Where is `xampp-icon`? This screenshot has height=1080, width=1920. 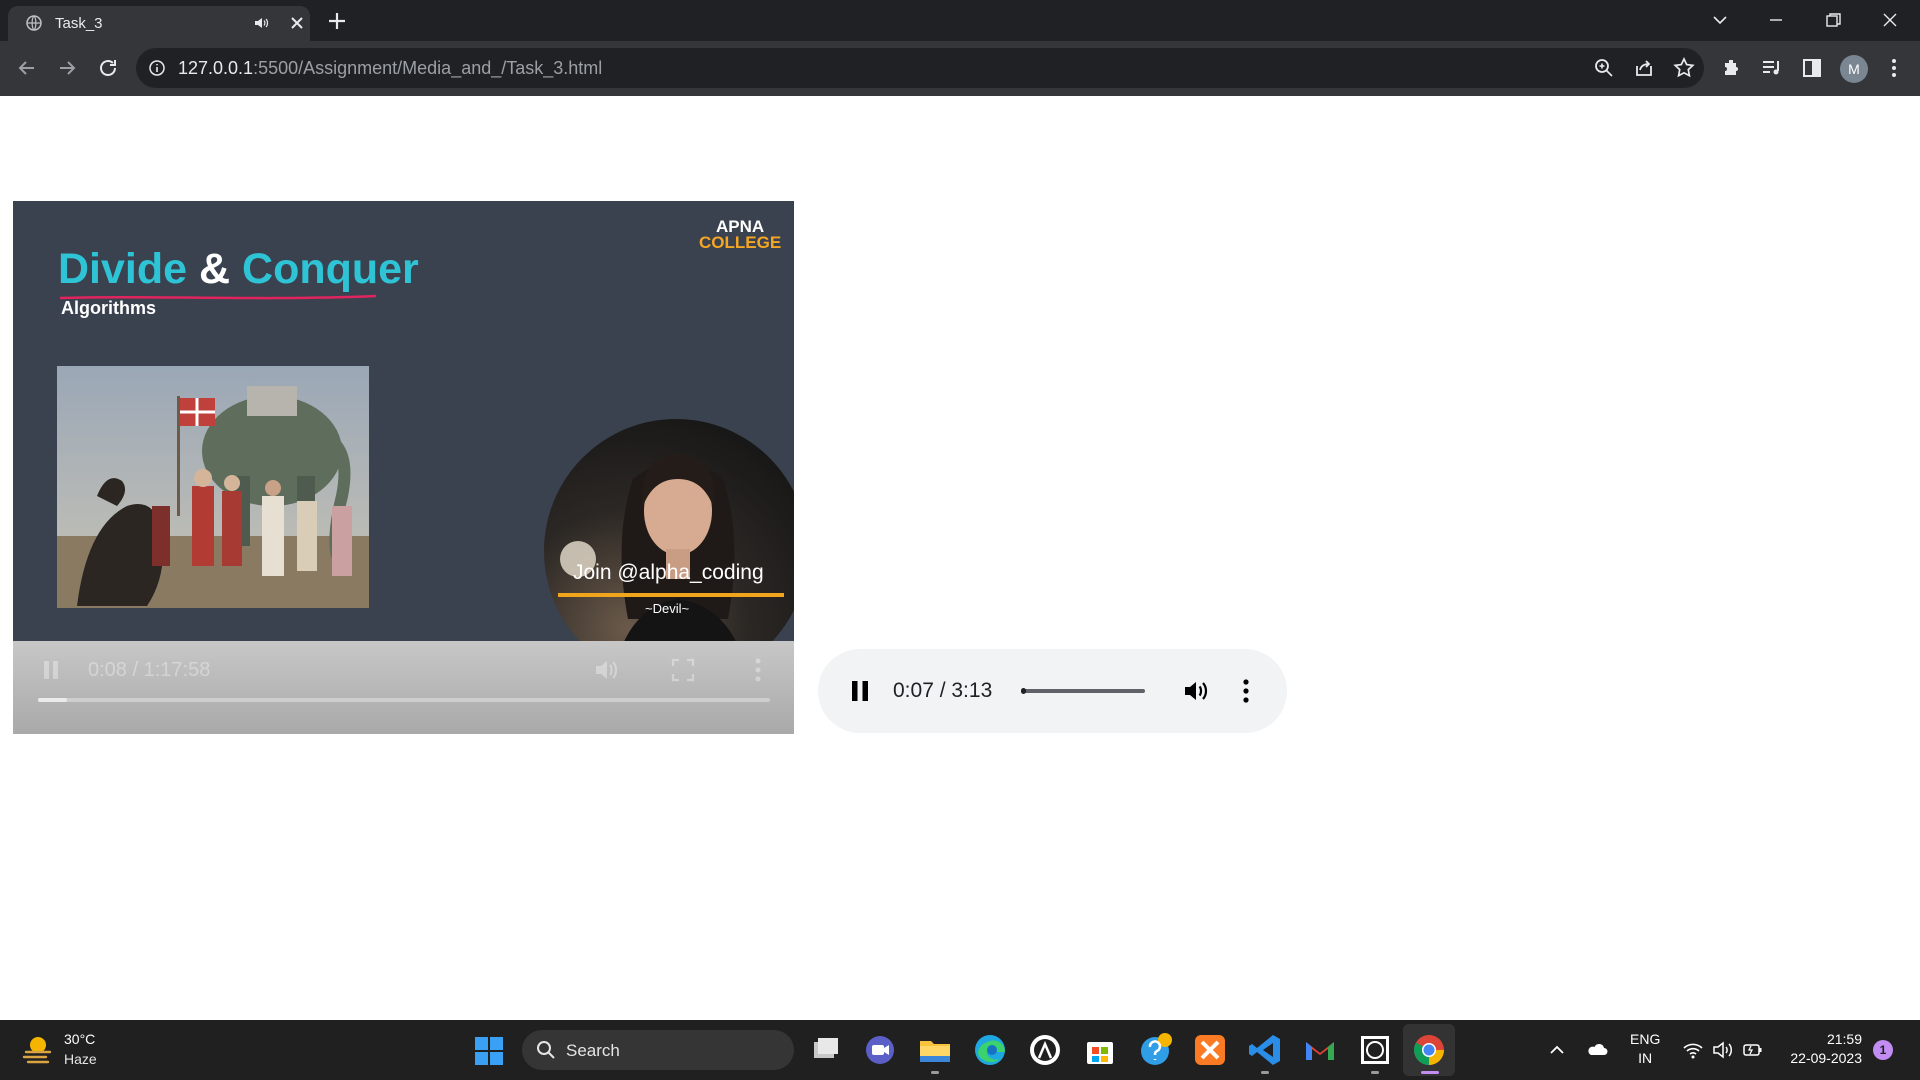
xampp-icon is located at coordinates (1210, 1050).